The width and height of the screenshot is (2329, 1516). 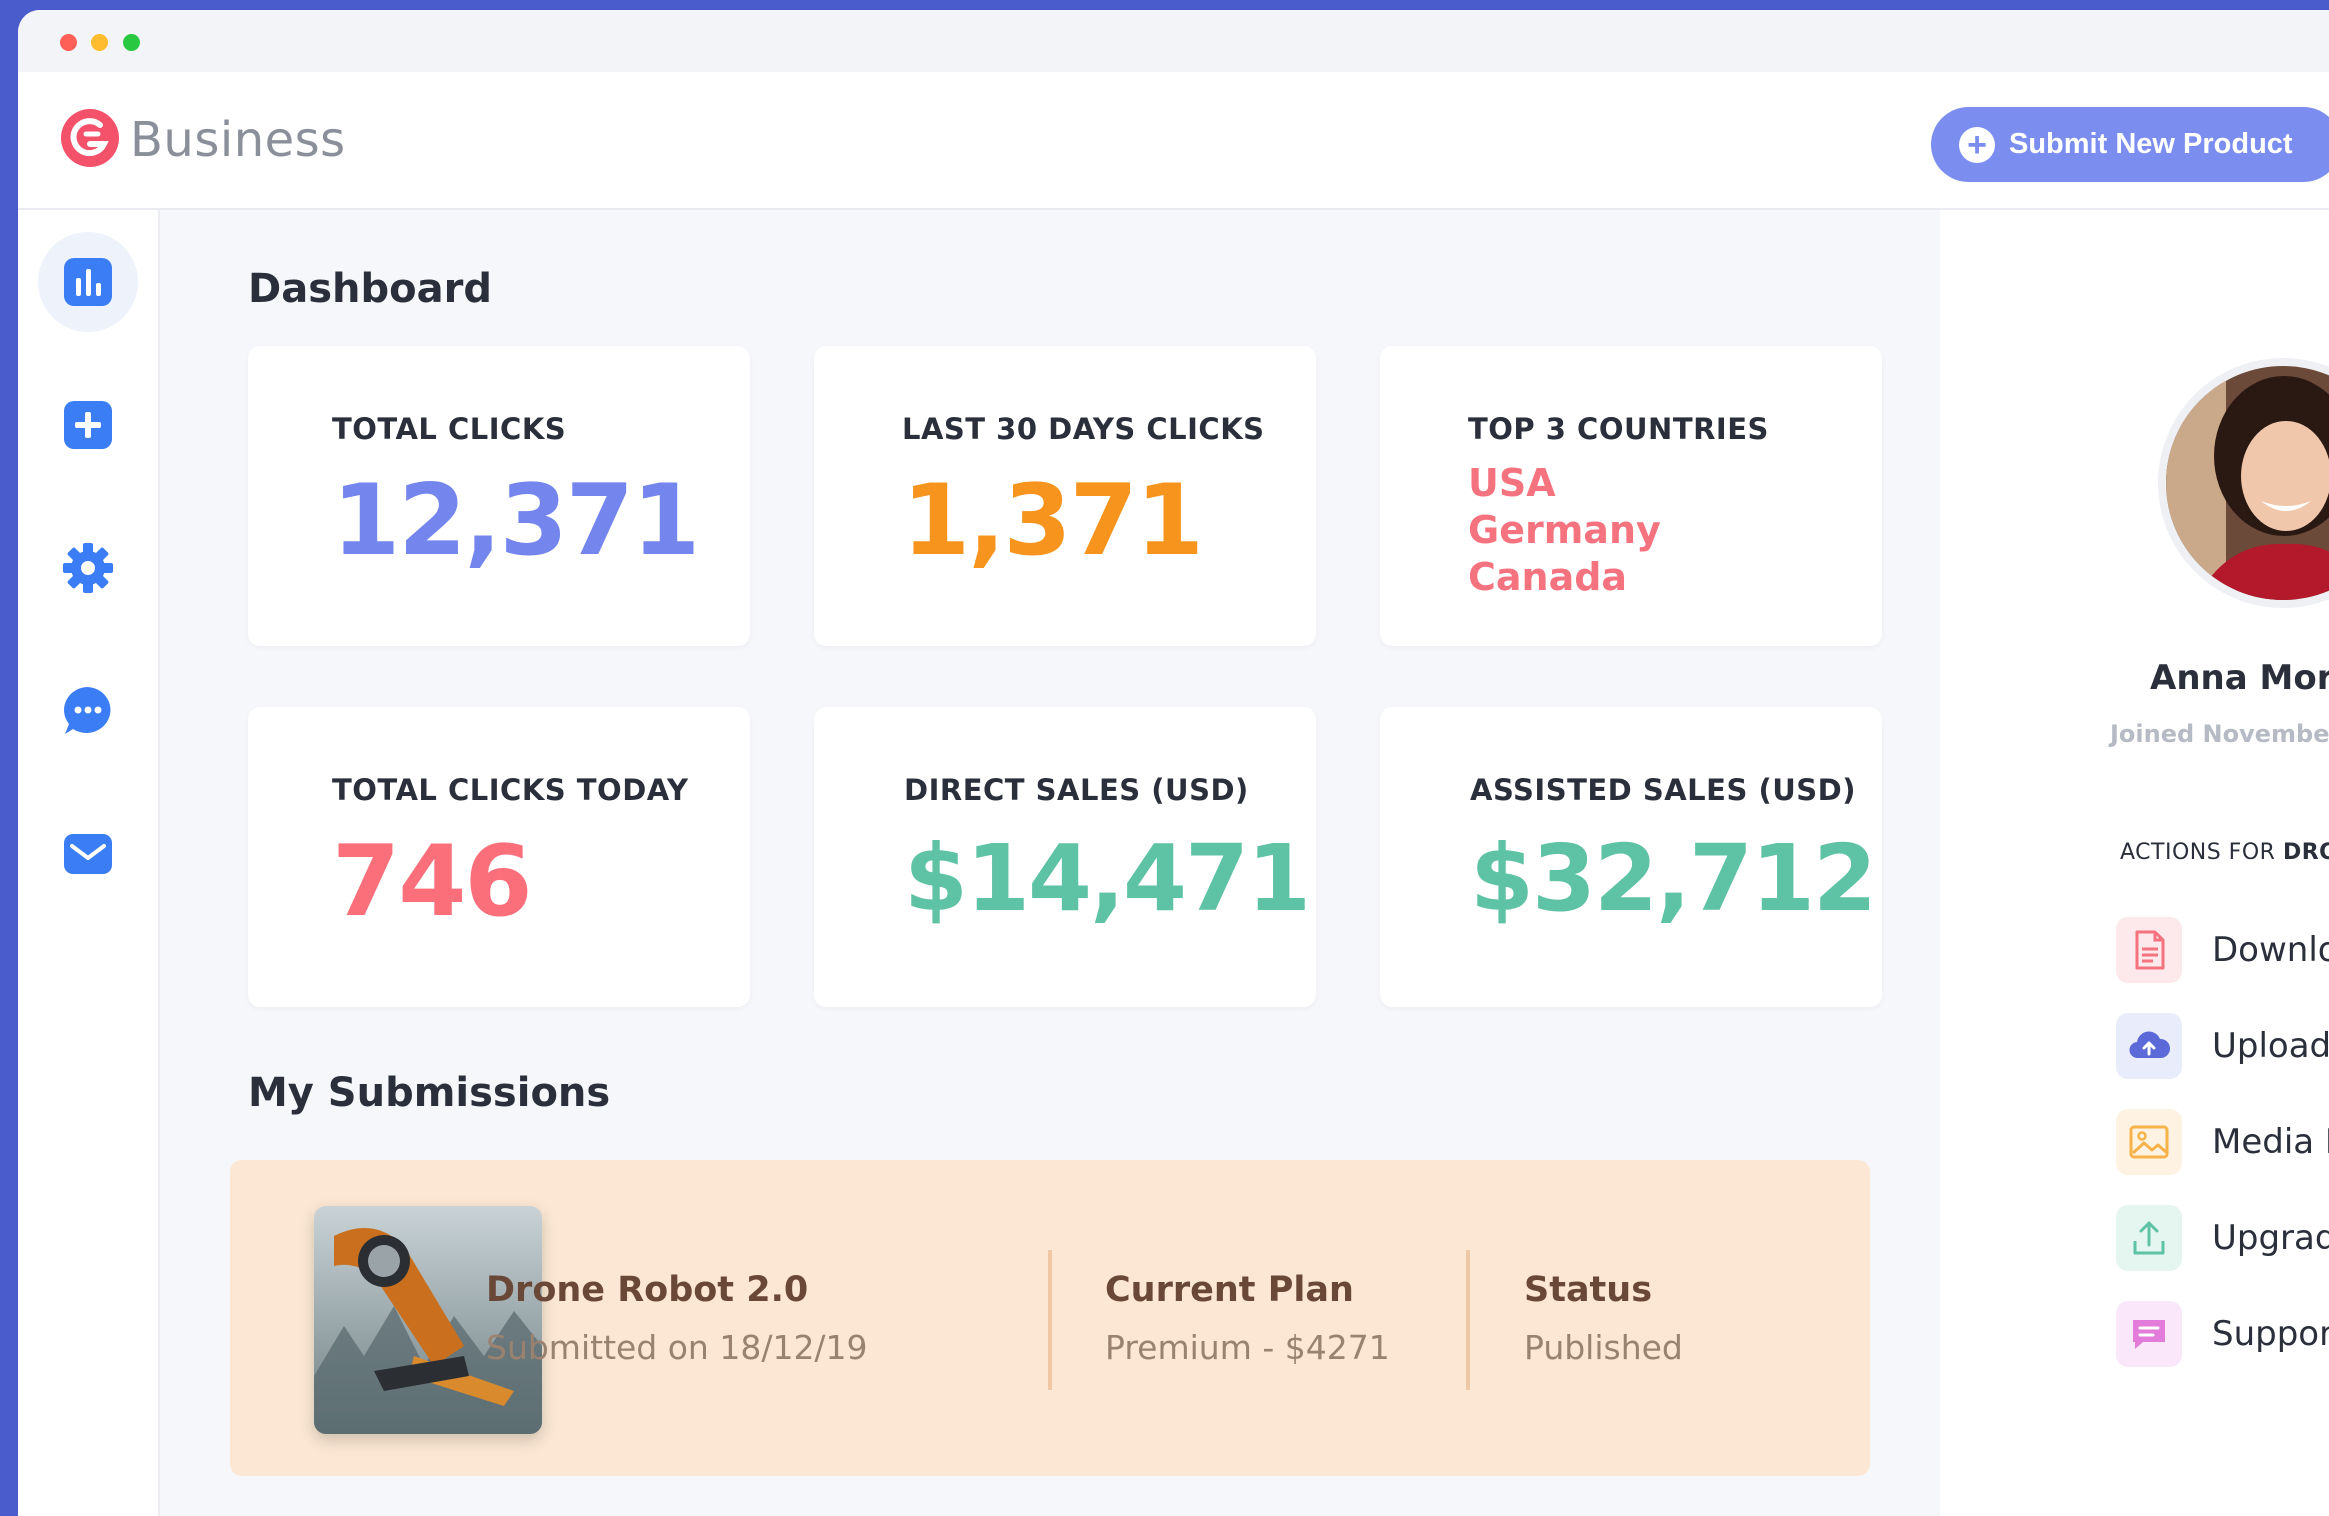 I want to click on status-value: Published, so click(x=1603, y=1347).